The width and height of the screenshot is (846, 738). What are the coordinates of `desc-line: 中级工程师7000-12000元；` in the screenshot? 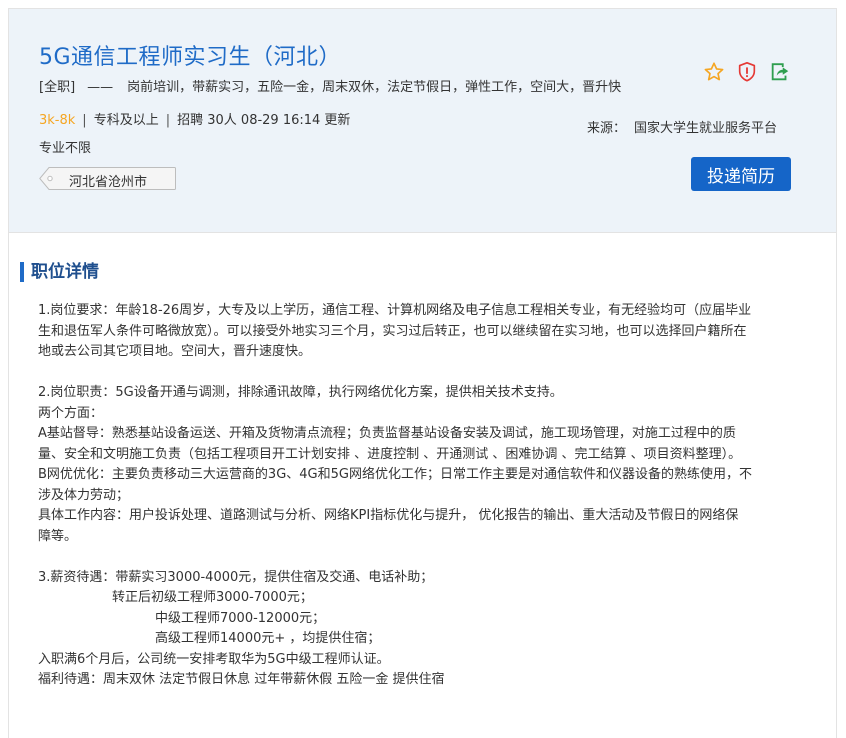 It's located at (240, 618).